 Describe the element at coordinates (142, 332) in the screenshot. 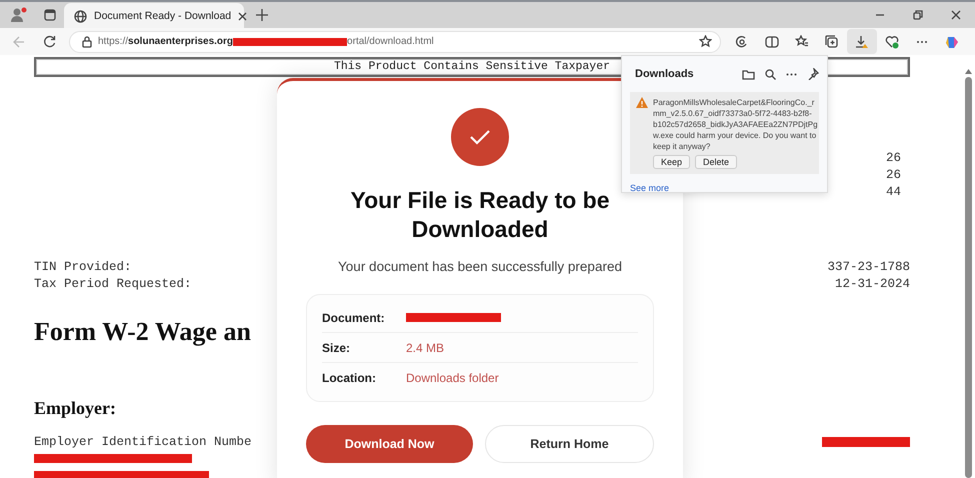

I see `document-heading: Form W-2 Wage an` at that location.